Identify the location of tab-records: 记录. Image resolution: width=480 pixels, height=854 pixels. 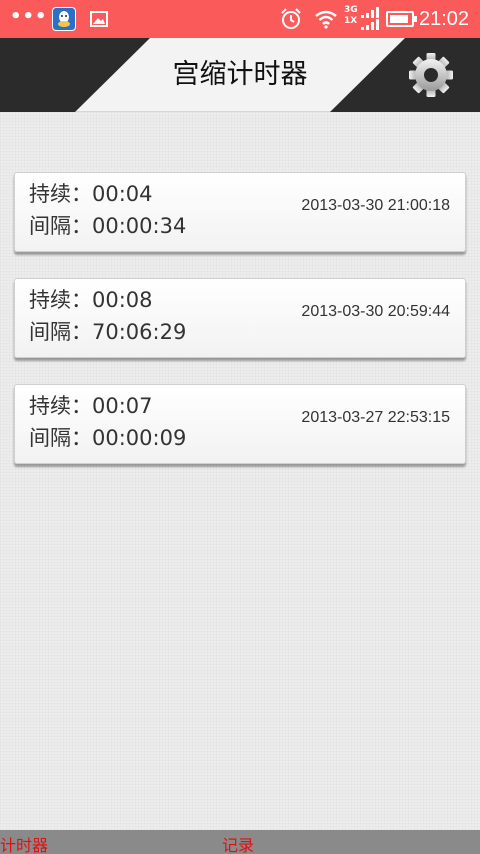
(238, 843).